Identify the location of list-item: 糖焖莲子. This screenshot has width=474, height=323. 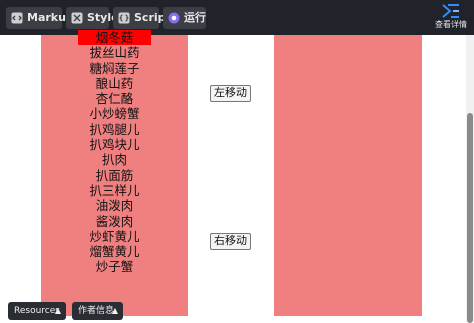
(114, 68).